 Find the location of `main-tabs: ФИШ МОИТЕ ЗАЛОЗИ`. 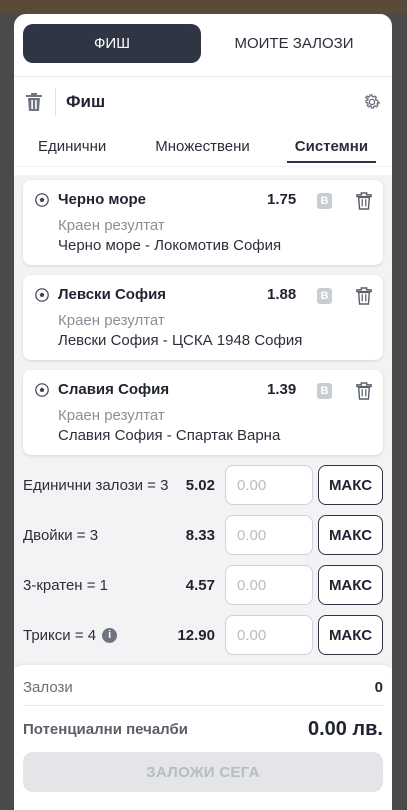

main-tabs: ФИШ МОИТЕ ЗАЛОЗИ is located at coordinates (203, 38).